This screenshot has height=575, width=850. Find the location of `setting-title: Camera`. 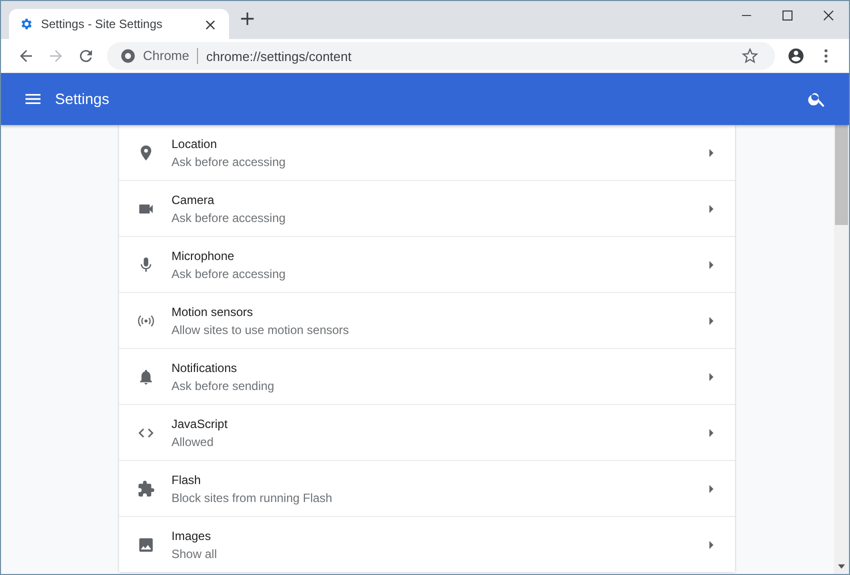

setting-title: Camera is located at coordinates (194, 199).